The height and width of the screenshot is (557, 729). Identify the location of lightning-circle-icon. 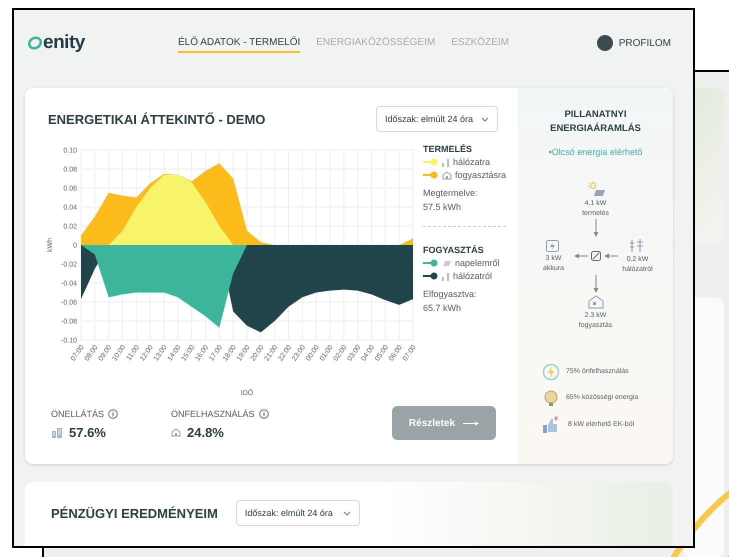
(551, 371).